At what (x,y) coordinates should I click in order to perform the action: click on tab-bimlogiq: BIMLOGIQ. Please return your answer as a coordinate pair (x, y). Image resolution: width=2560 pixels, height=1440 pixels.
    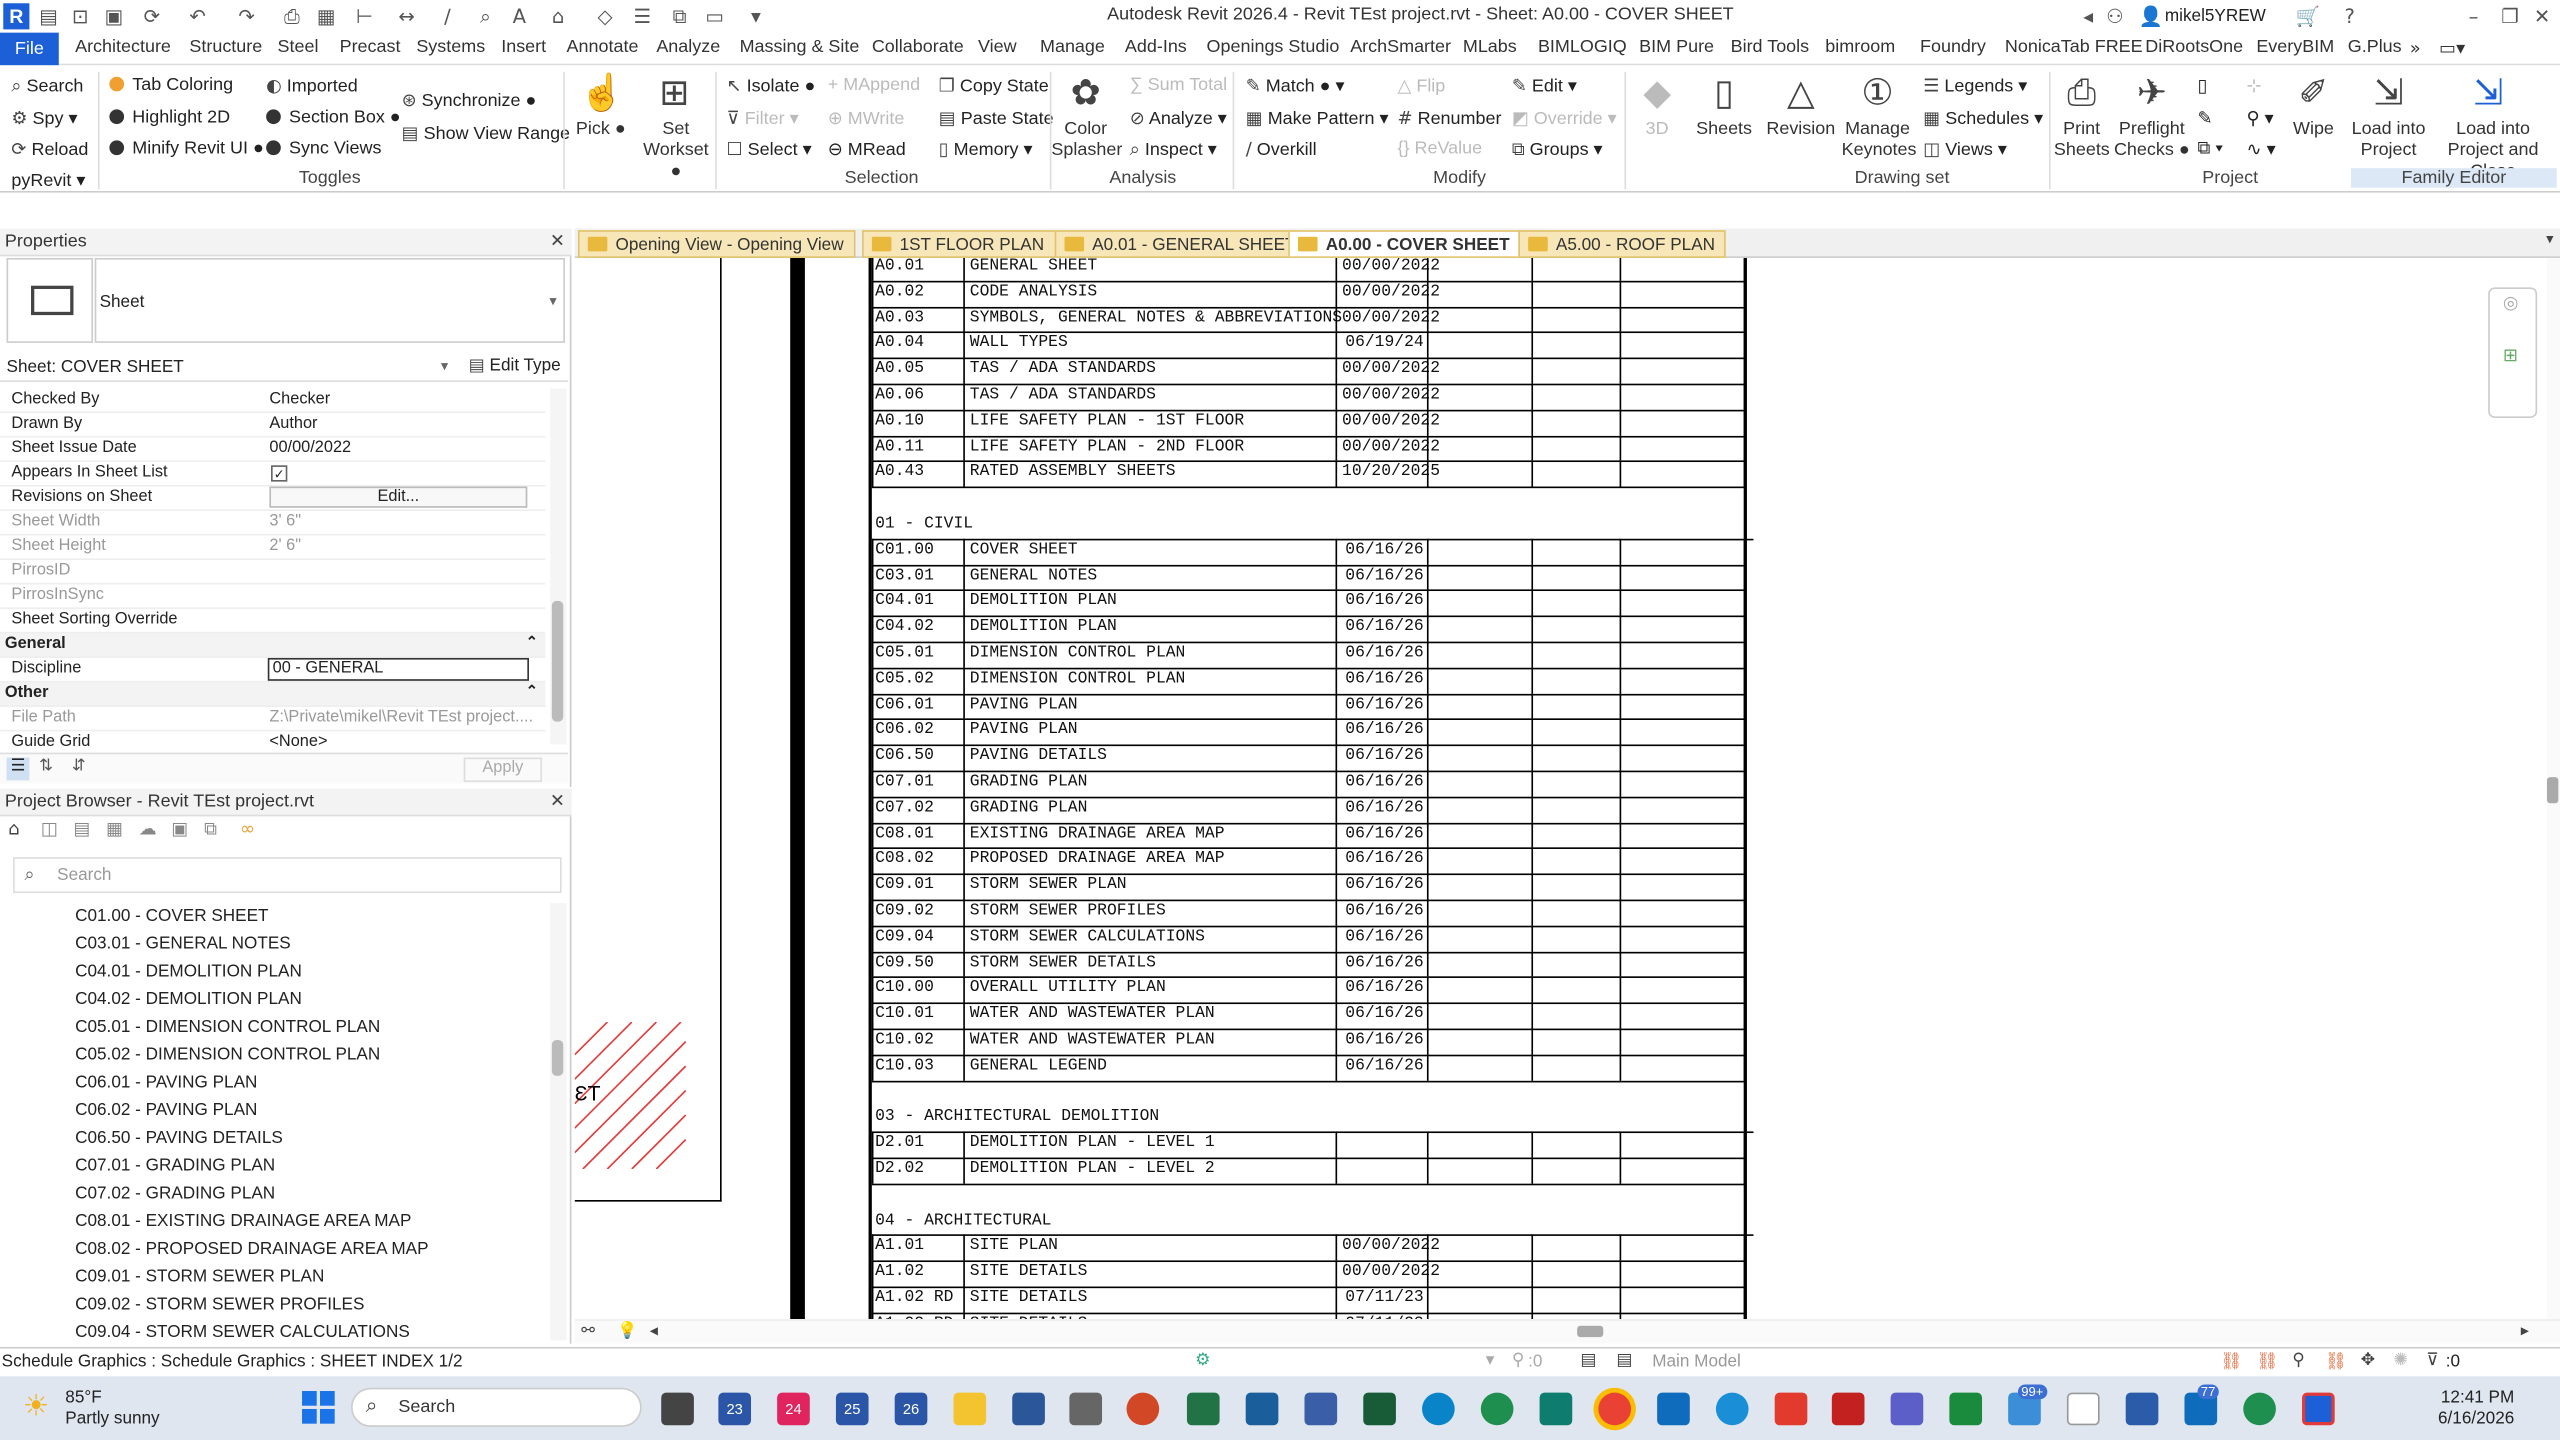
    Looking at the image, I should click on (1582, 48).